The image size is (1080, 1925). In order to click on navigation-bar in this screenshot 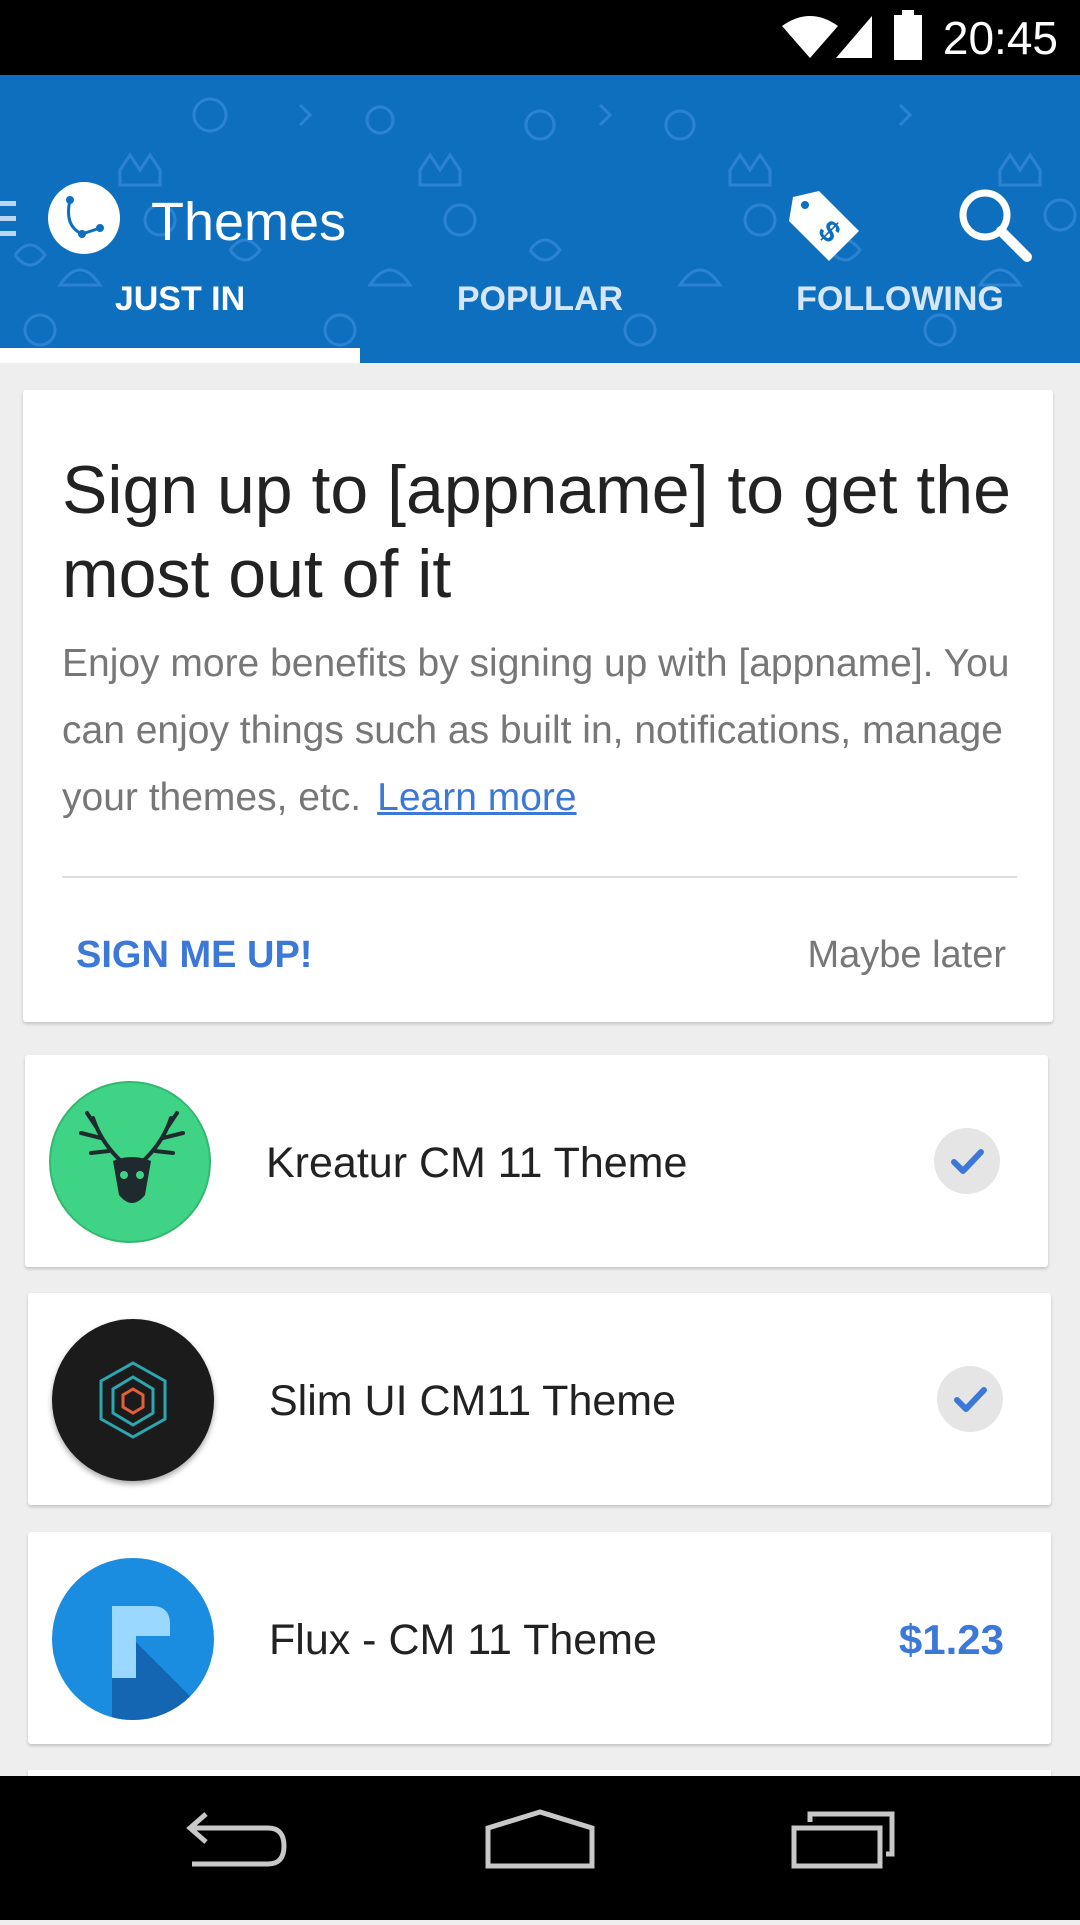, I will do `click(540, 1848)`.